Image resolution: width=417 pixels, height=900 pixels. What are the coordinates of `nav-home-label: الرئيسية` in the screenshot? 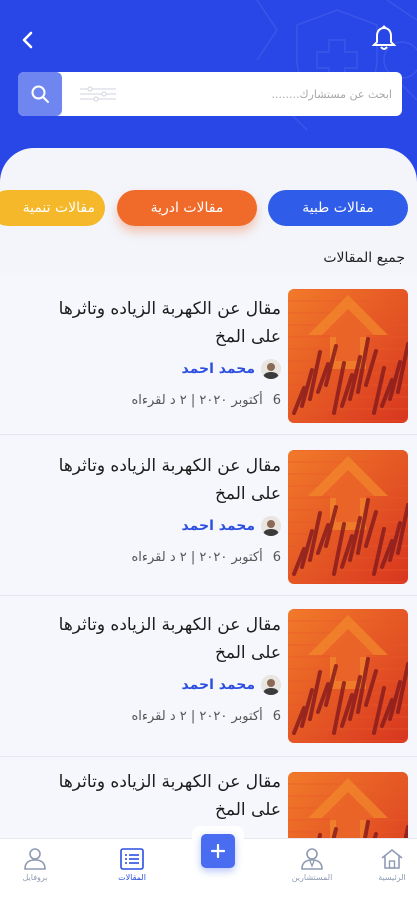 It's located at (392, 877).